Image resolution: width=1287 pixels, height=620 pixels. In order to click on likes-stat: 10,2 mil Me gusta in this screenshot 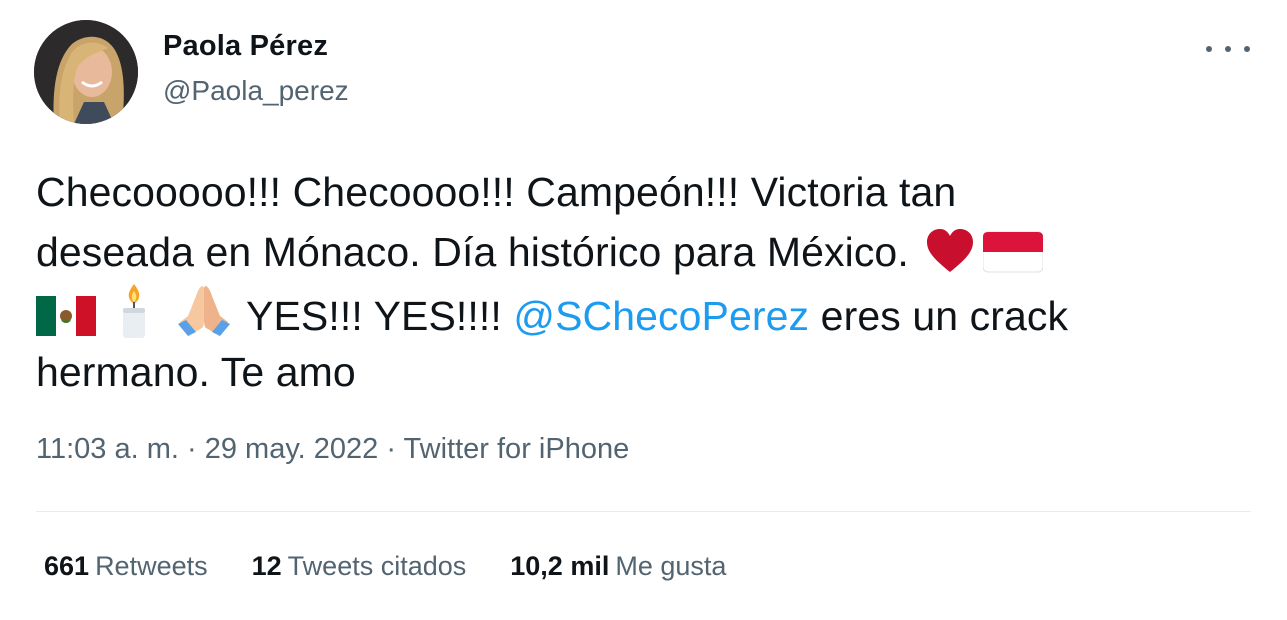, I will do `click(618, 566)`.